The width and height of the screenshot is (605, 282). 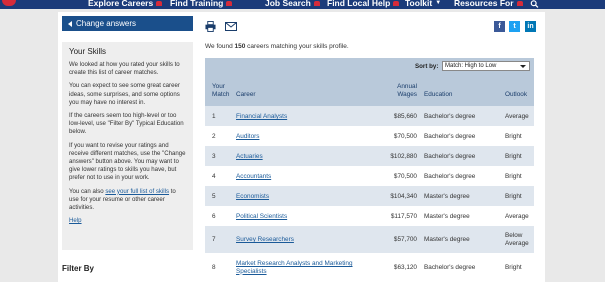 I want to click on sort-label: Sort by:, so click(x=427, y=66).